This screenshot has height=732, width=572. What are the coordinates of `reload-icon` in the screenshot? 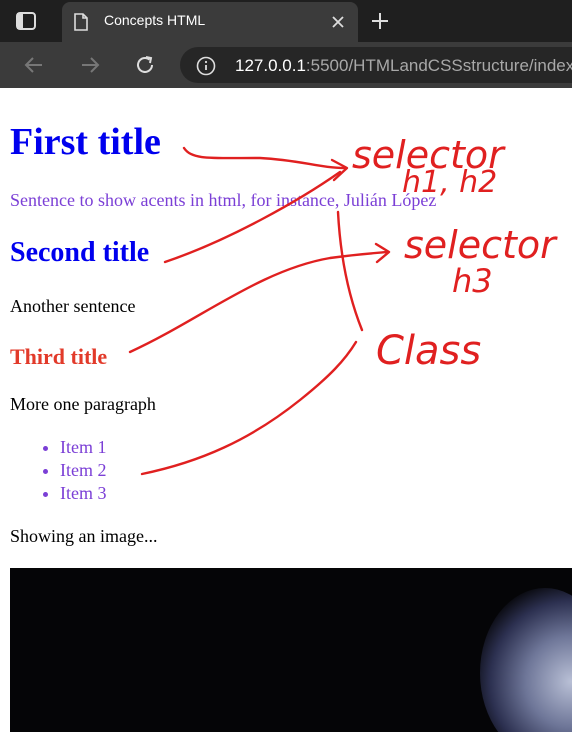 It's located at (145, 65).